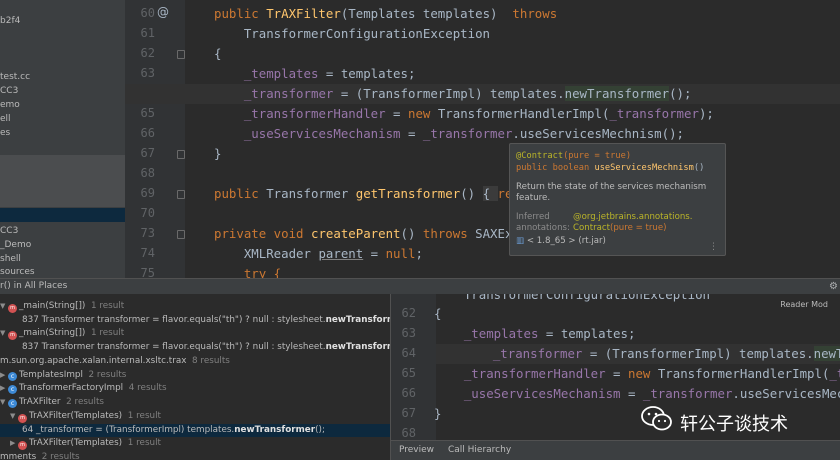 This screenshot has width=840, height=460. I want to click on reader-mode-toggle: Reader Mod, so click(804, 304).